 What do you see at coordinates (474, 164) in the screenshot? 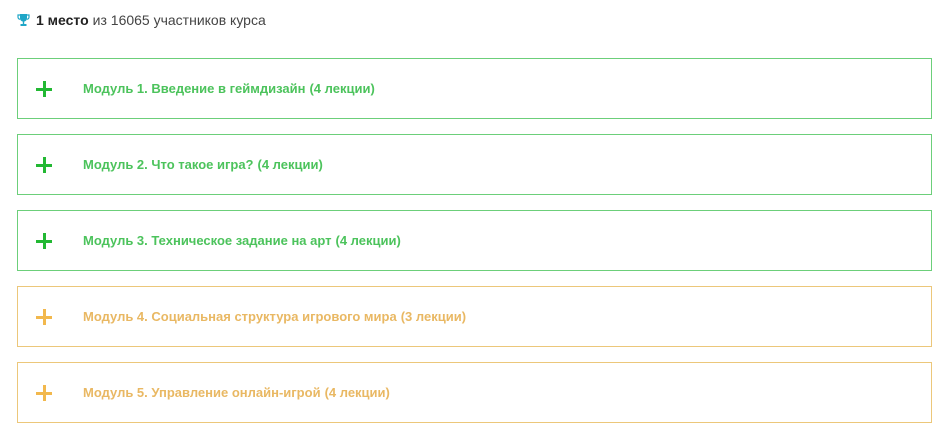
I see `module-item-2: Модуль 2. Что такое игра? (4 лекции)` at bounding box center [474, 164].